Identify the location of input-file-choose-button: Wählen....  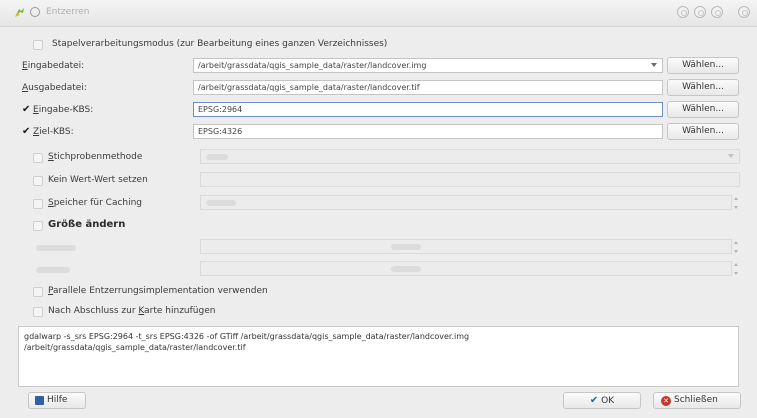
(703, 65).